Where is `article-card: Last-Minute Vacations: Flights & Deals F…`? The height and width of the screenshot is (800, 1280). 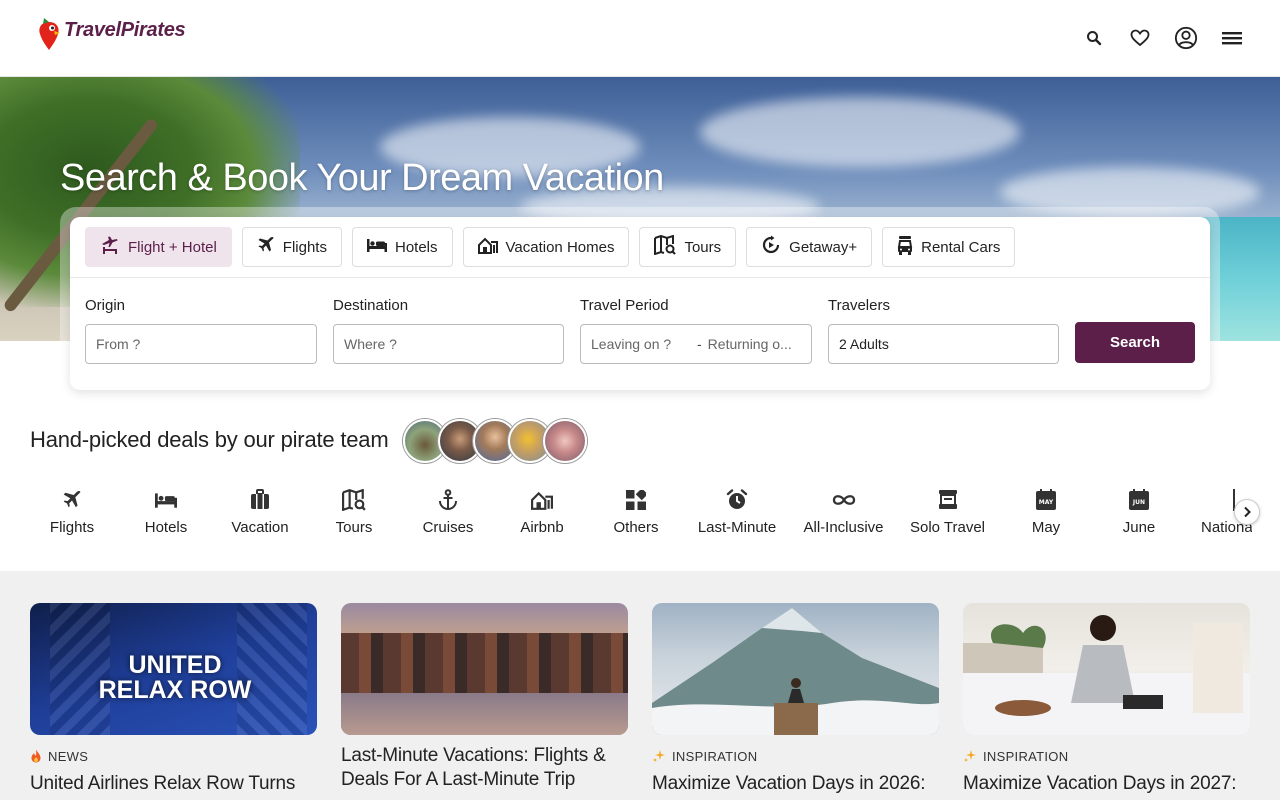 article-card: Last-Minute Vacations: Flights & Deals F… is located at coordinates (484, 697).